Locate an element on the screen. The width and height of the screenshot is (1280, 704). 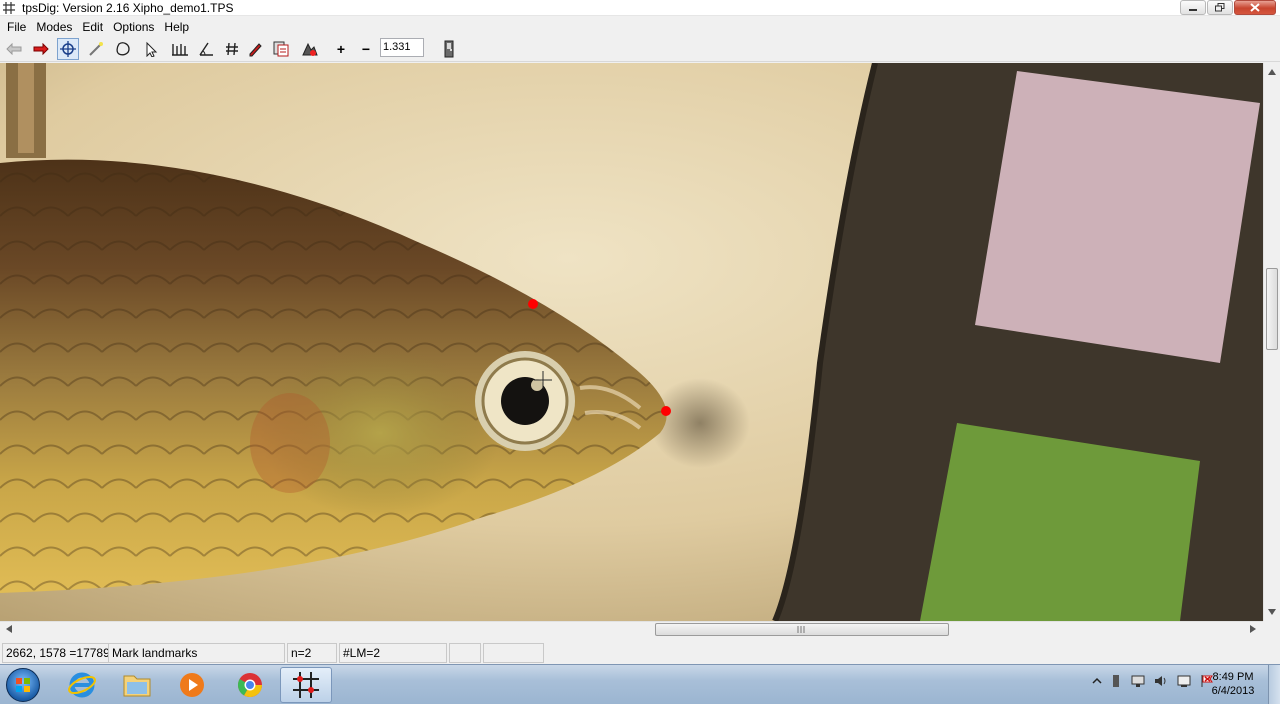
grip-icon is located at coordinates (801, 629).